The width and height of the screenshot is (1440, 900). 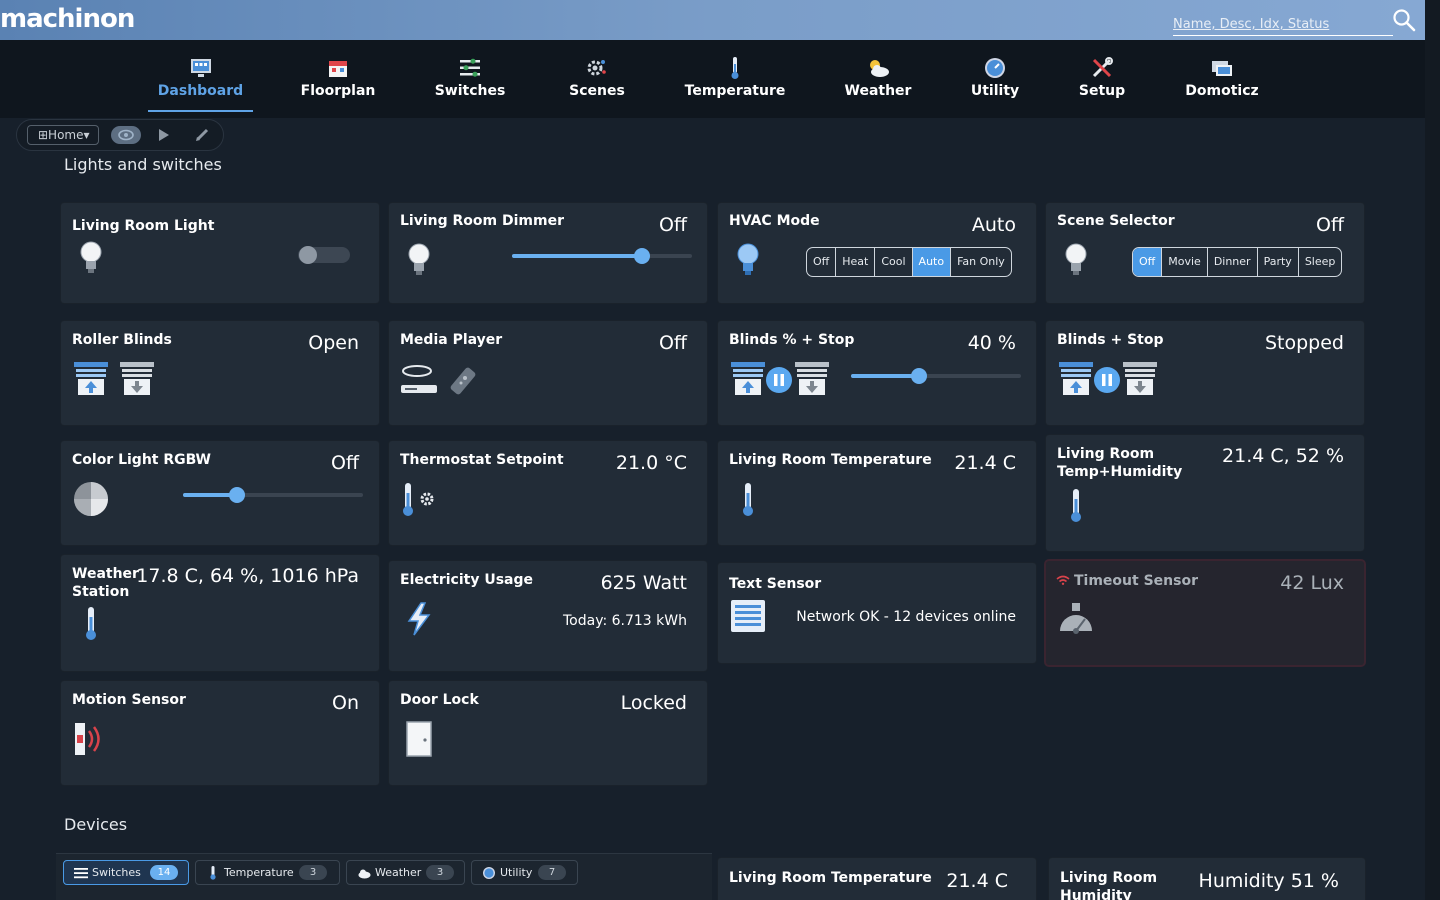 I want to click on tab-floorplan: Floorplan, so click(x=338, y=76).